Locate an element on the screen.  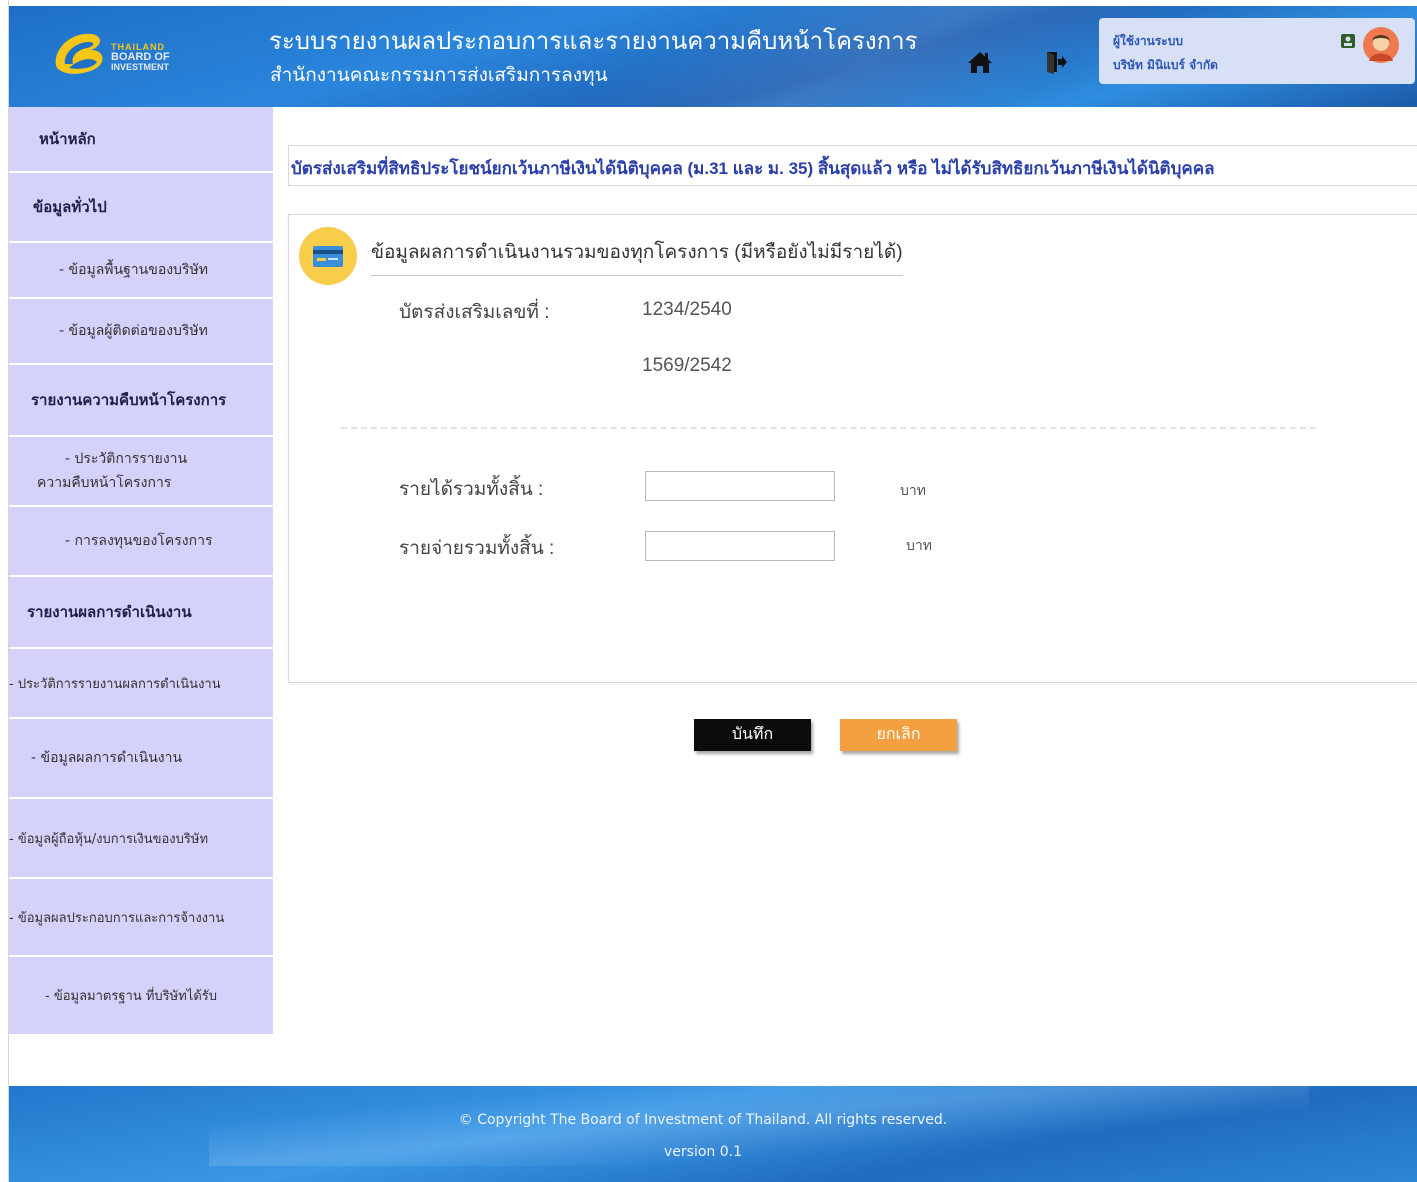
sidebar-item-performance-report: รายงานผลการดำเนินงาน is located at coordinates (141, 613).